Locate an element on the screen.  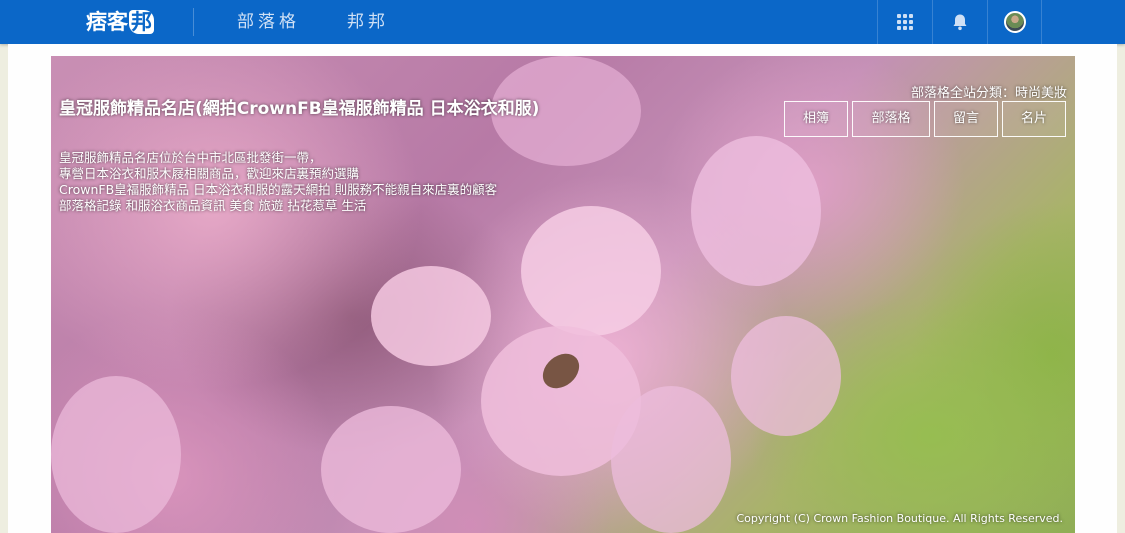
blog-button: 部落格 is located at coordinates (891, 119).